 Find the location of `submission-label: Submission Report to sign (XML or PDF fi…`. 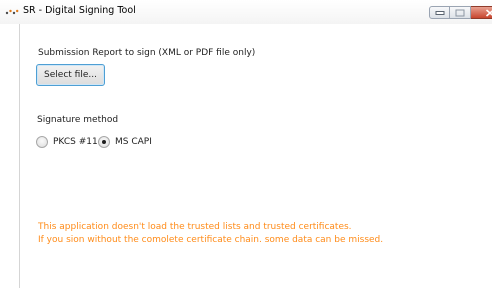

submission-label: Submission Report to sign (XML or PDF fi… is located at coordinates (147, 53).